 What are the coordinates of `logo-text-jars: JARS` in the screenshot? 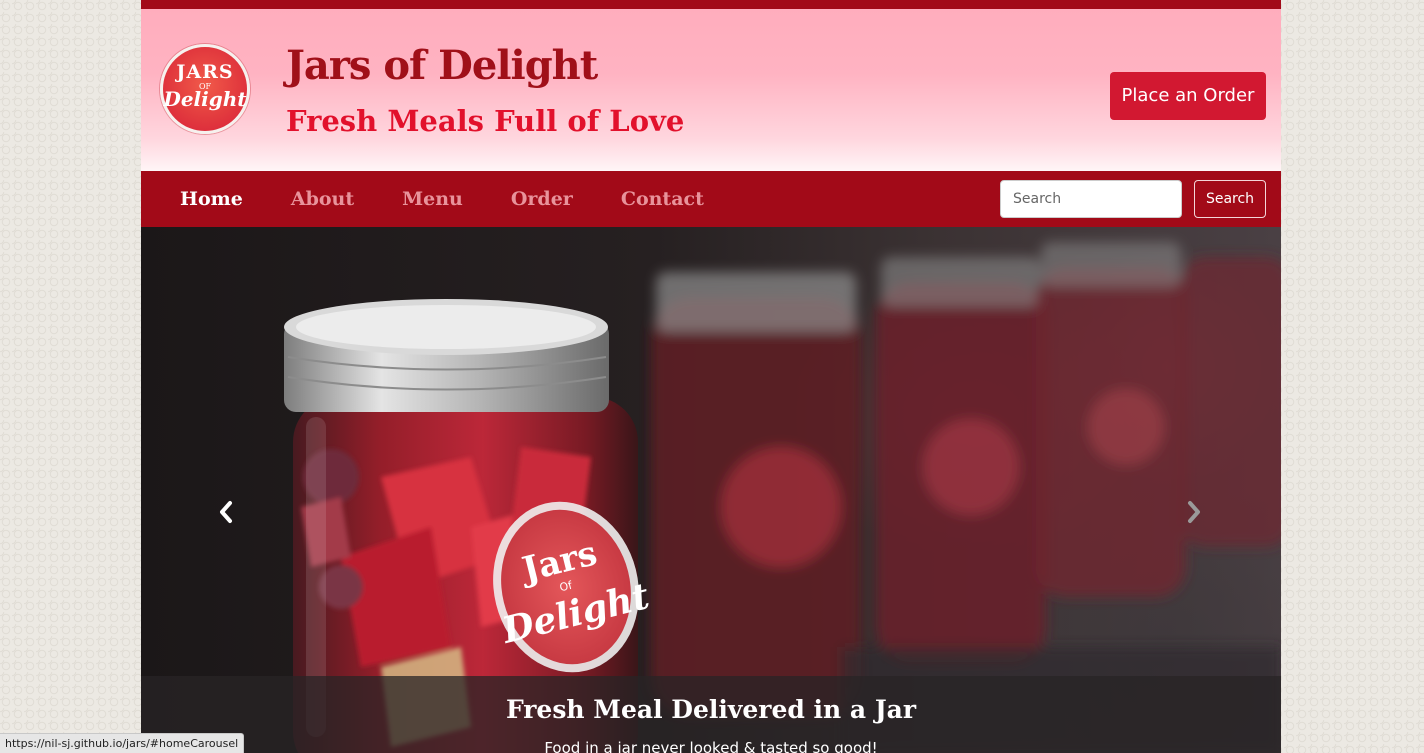 It's located at (205, 72).